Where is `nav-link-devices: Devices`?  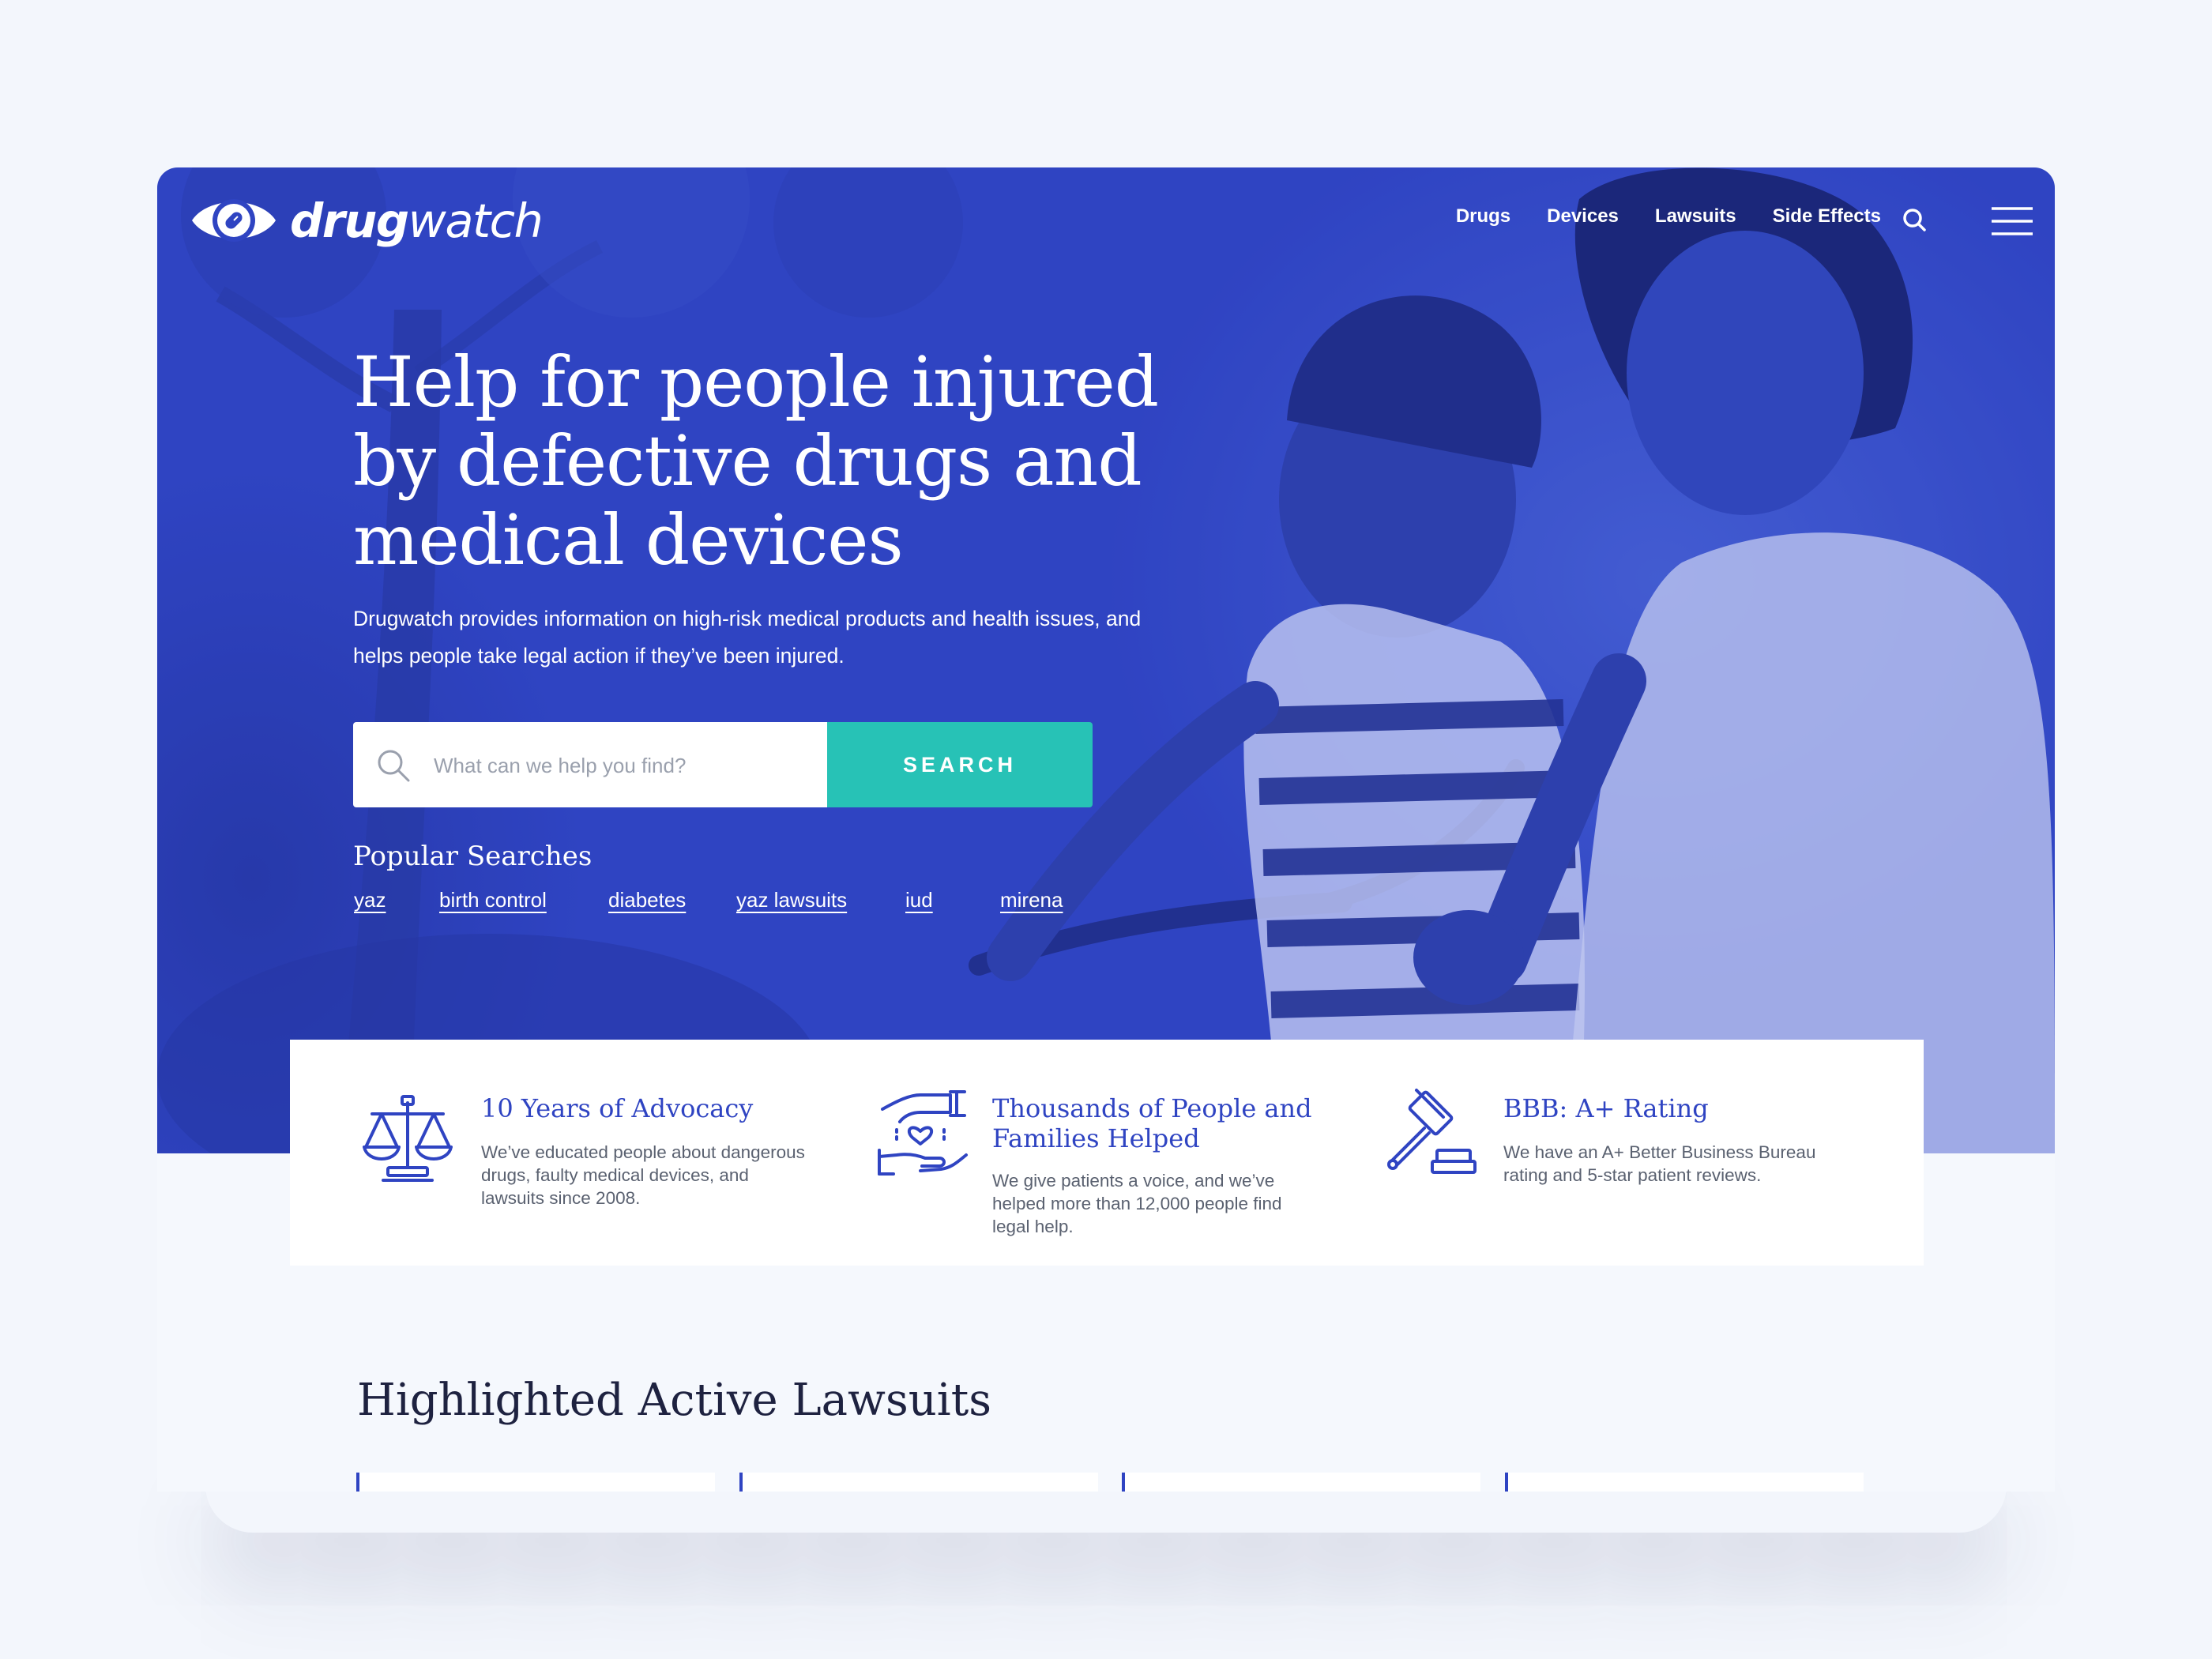 nav-link-devices: Devices is located at coordinates (1583, 217).